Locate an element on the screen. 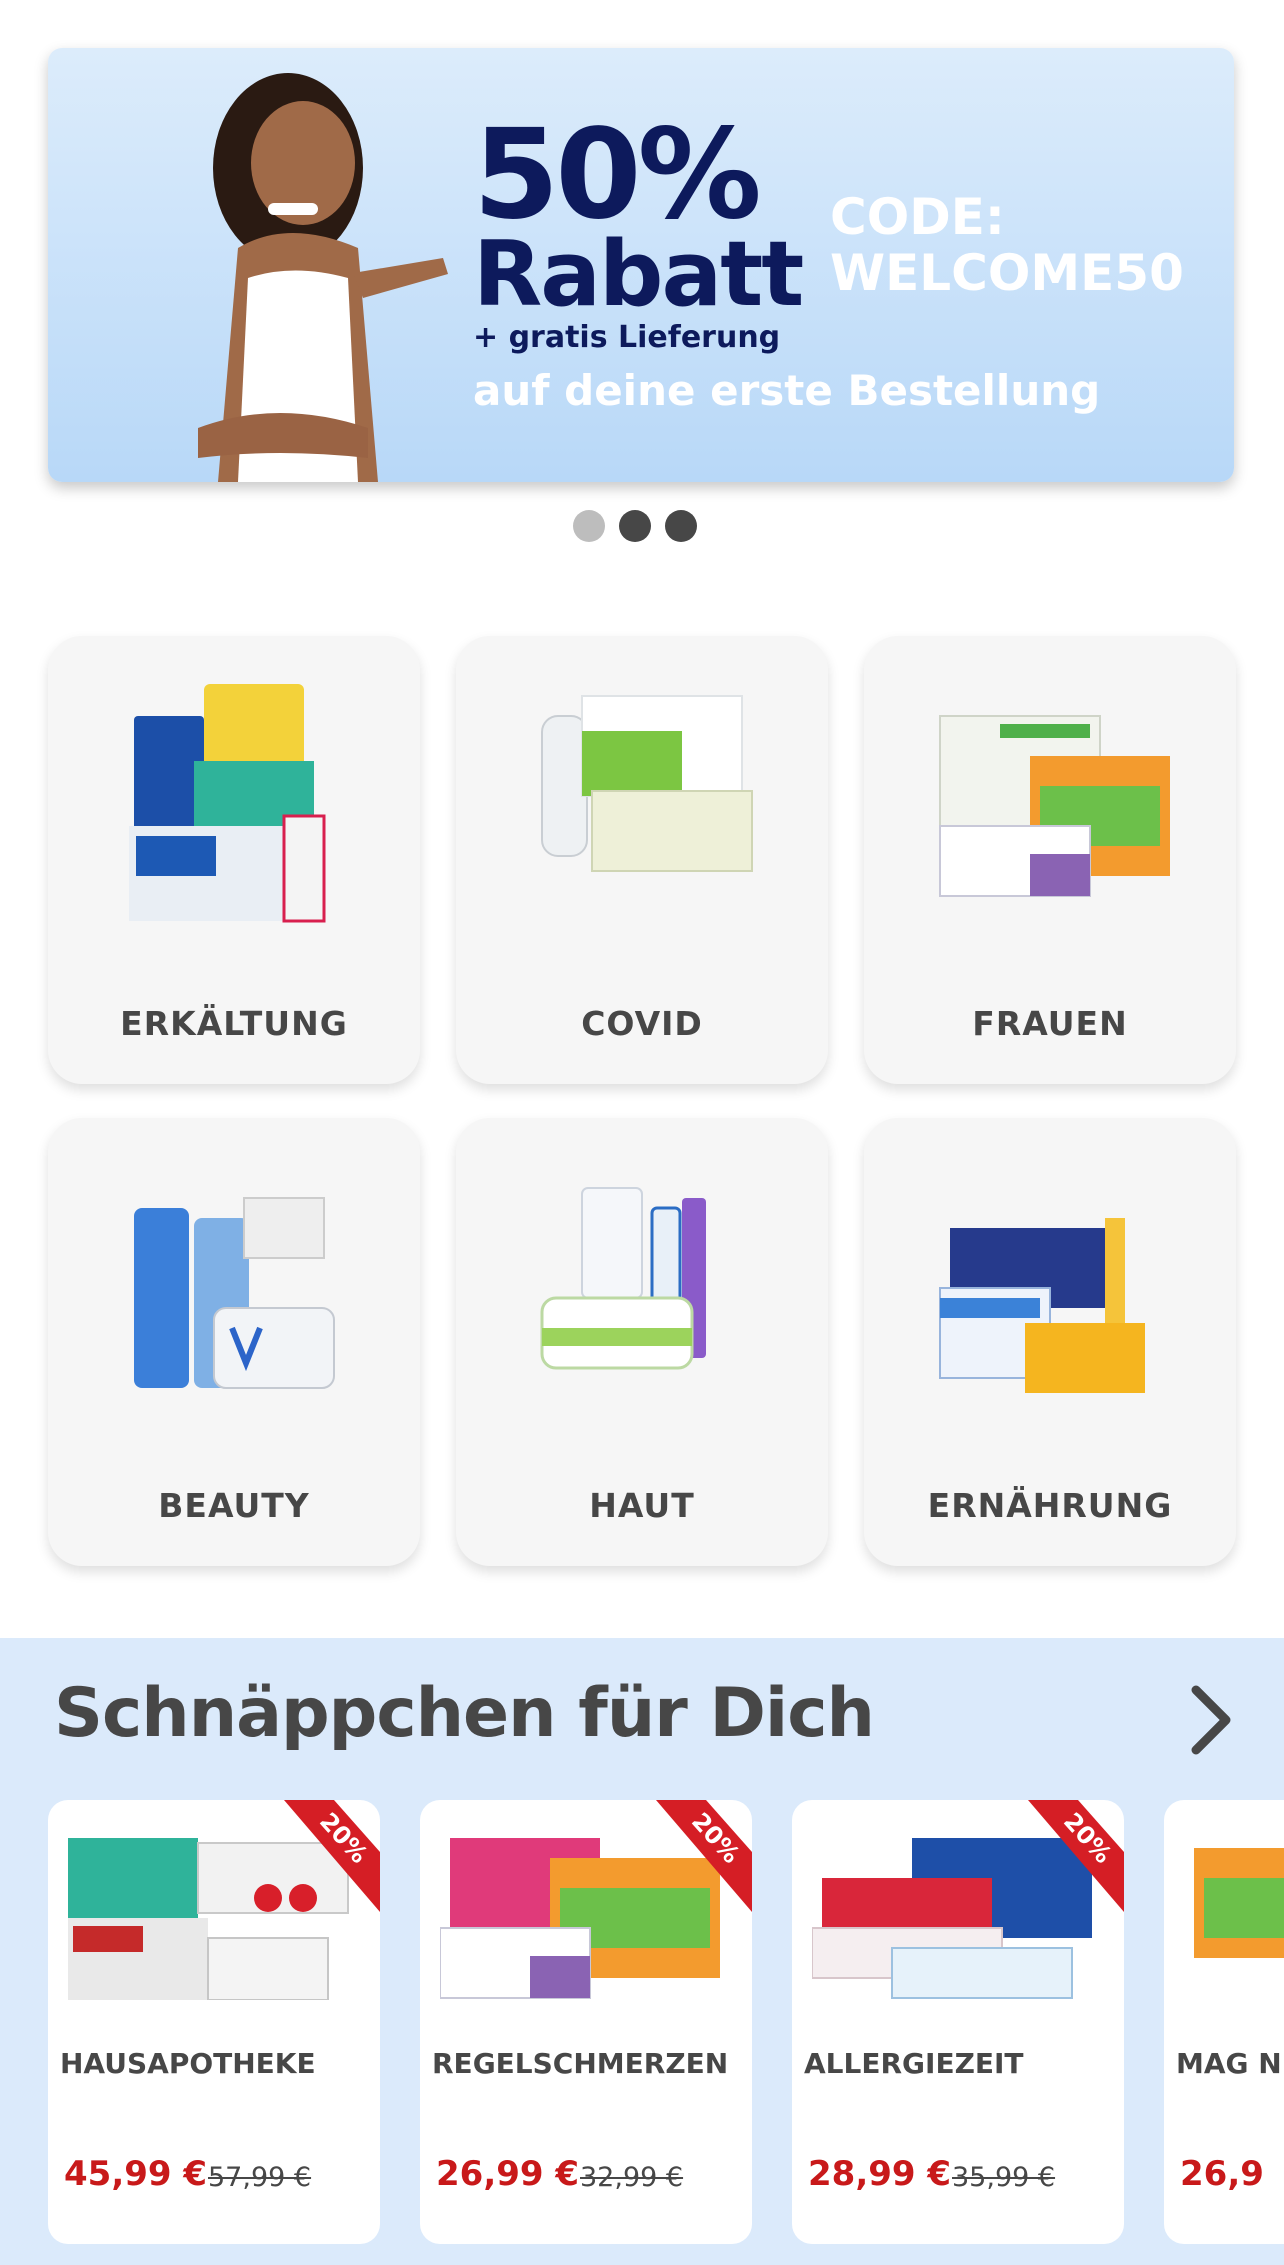 This screenshot has width=1284, height=2265. product-name: ALLERGIEZEIT is located at coordinates (914, 2063).